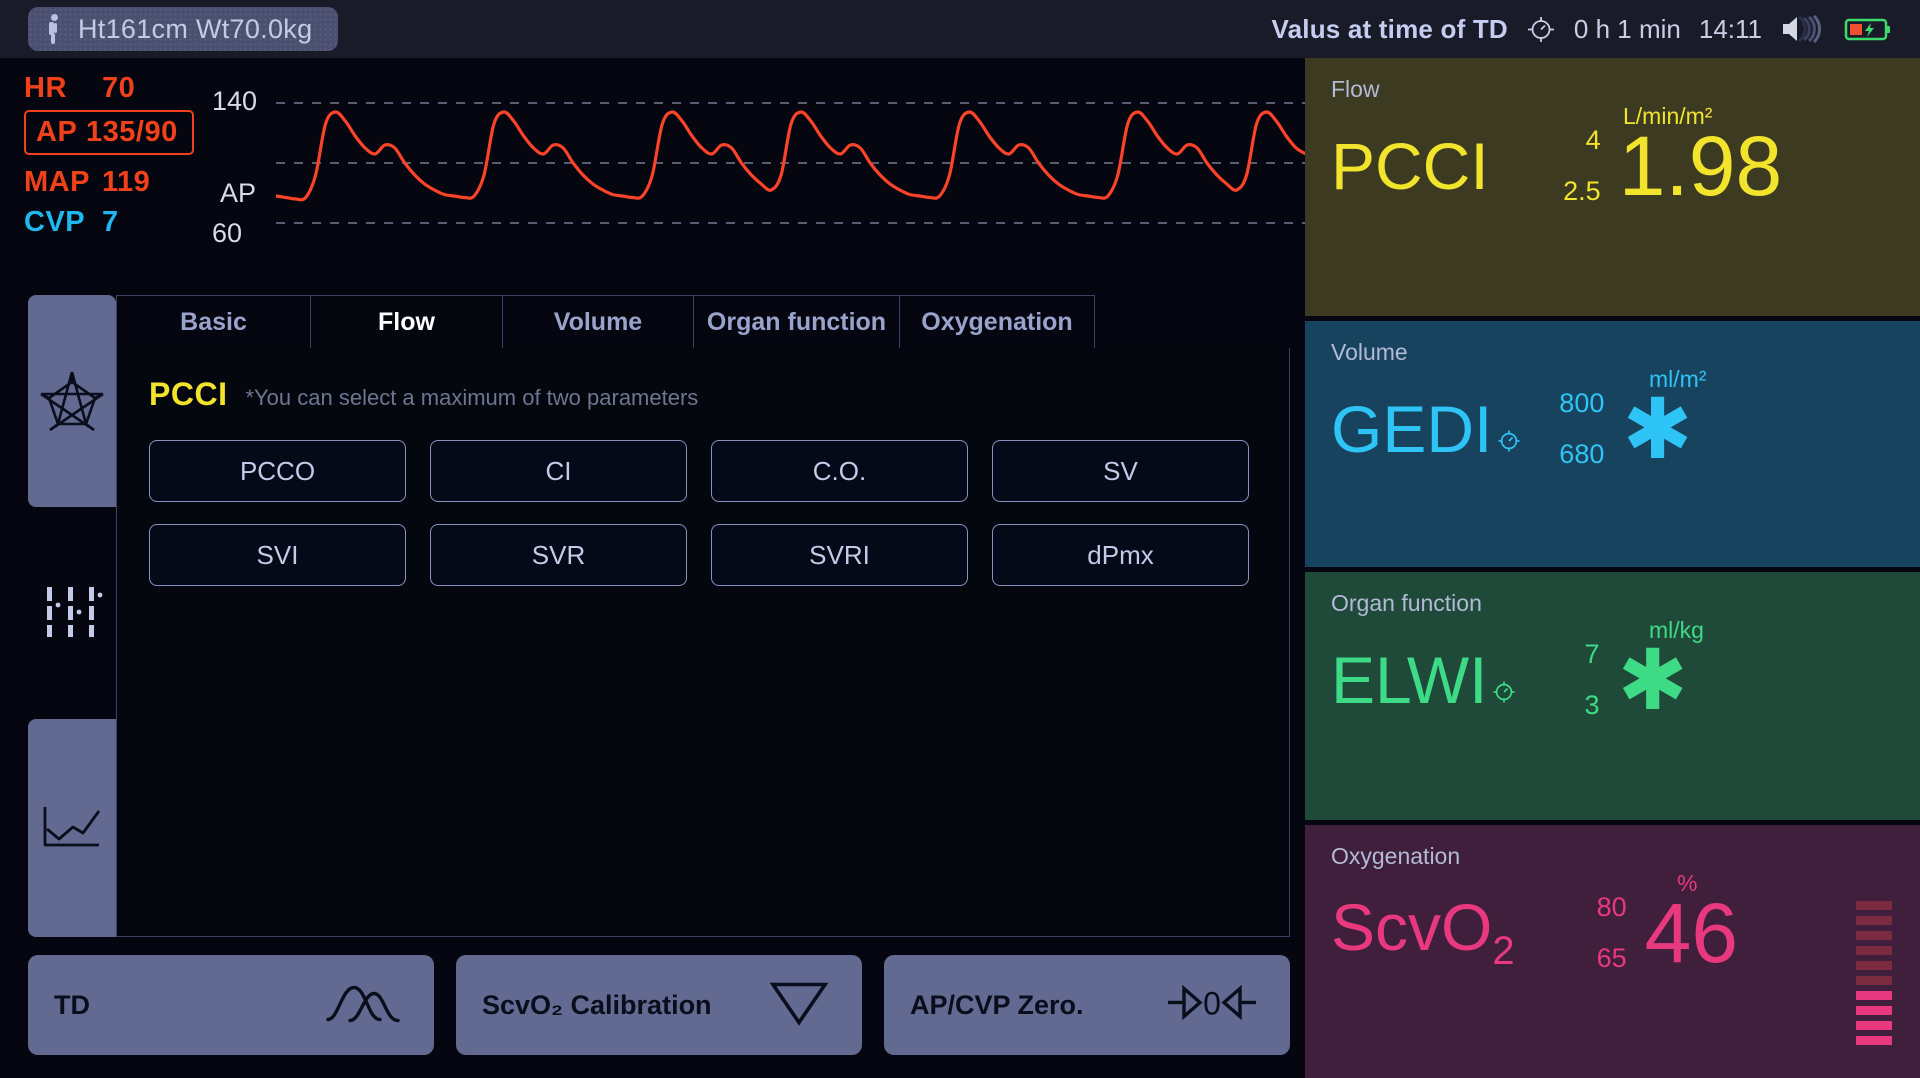  I want to click on side-panel-organ-name: ELWI, so click(1423, 680).